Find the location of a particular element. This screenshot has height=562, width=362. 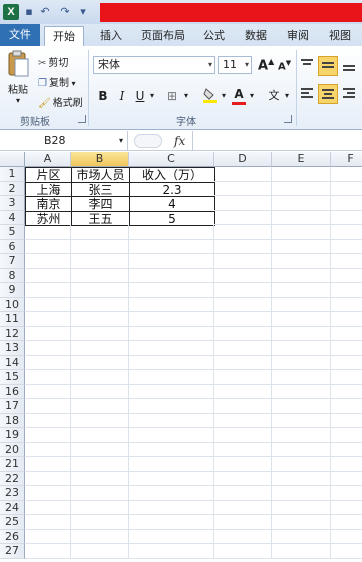

cell-a12 is located at coordinates (48, 333).